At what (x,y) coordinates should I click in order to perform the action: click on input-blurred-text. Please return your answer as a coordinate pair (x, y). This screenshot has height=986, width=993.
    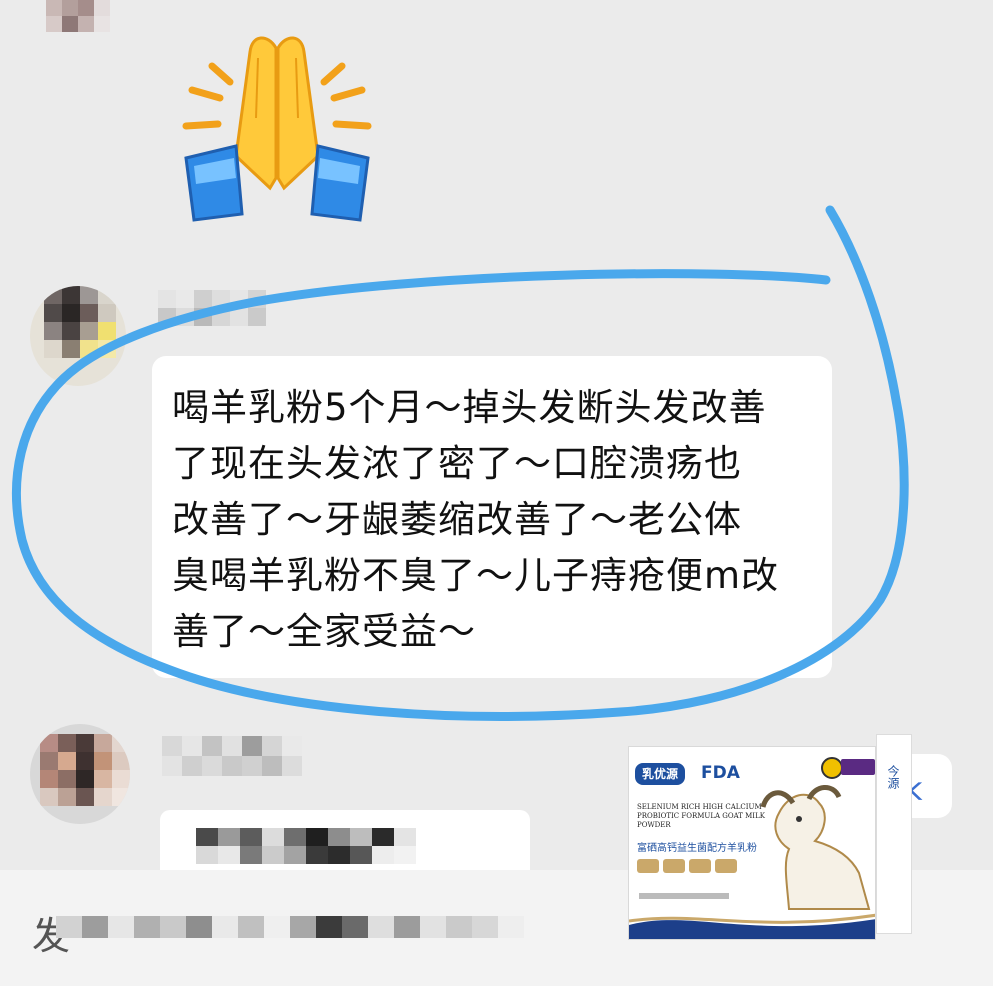
    Looking at the image, I should click on (290, 927).